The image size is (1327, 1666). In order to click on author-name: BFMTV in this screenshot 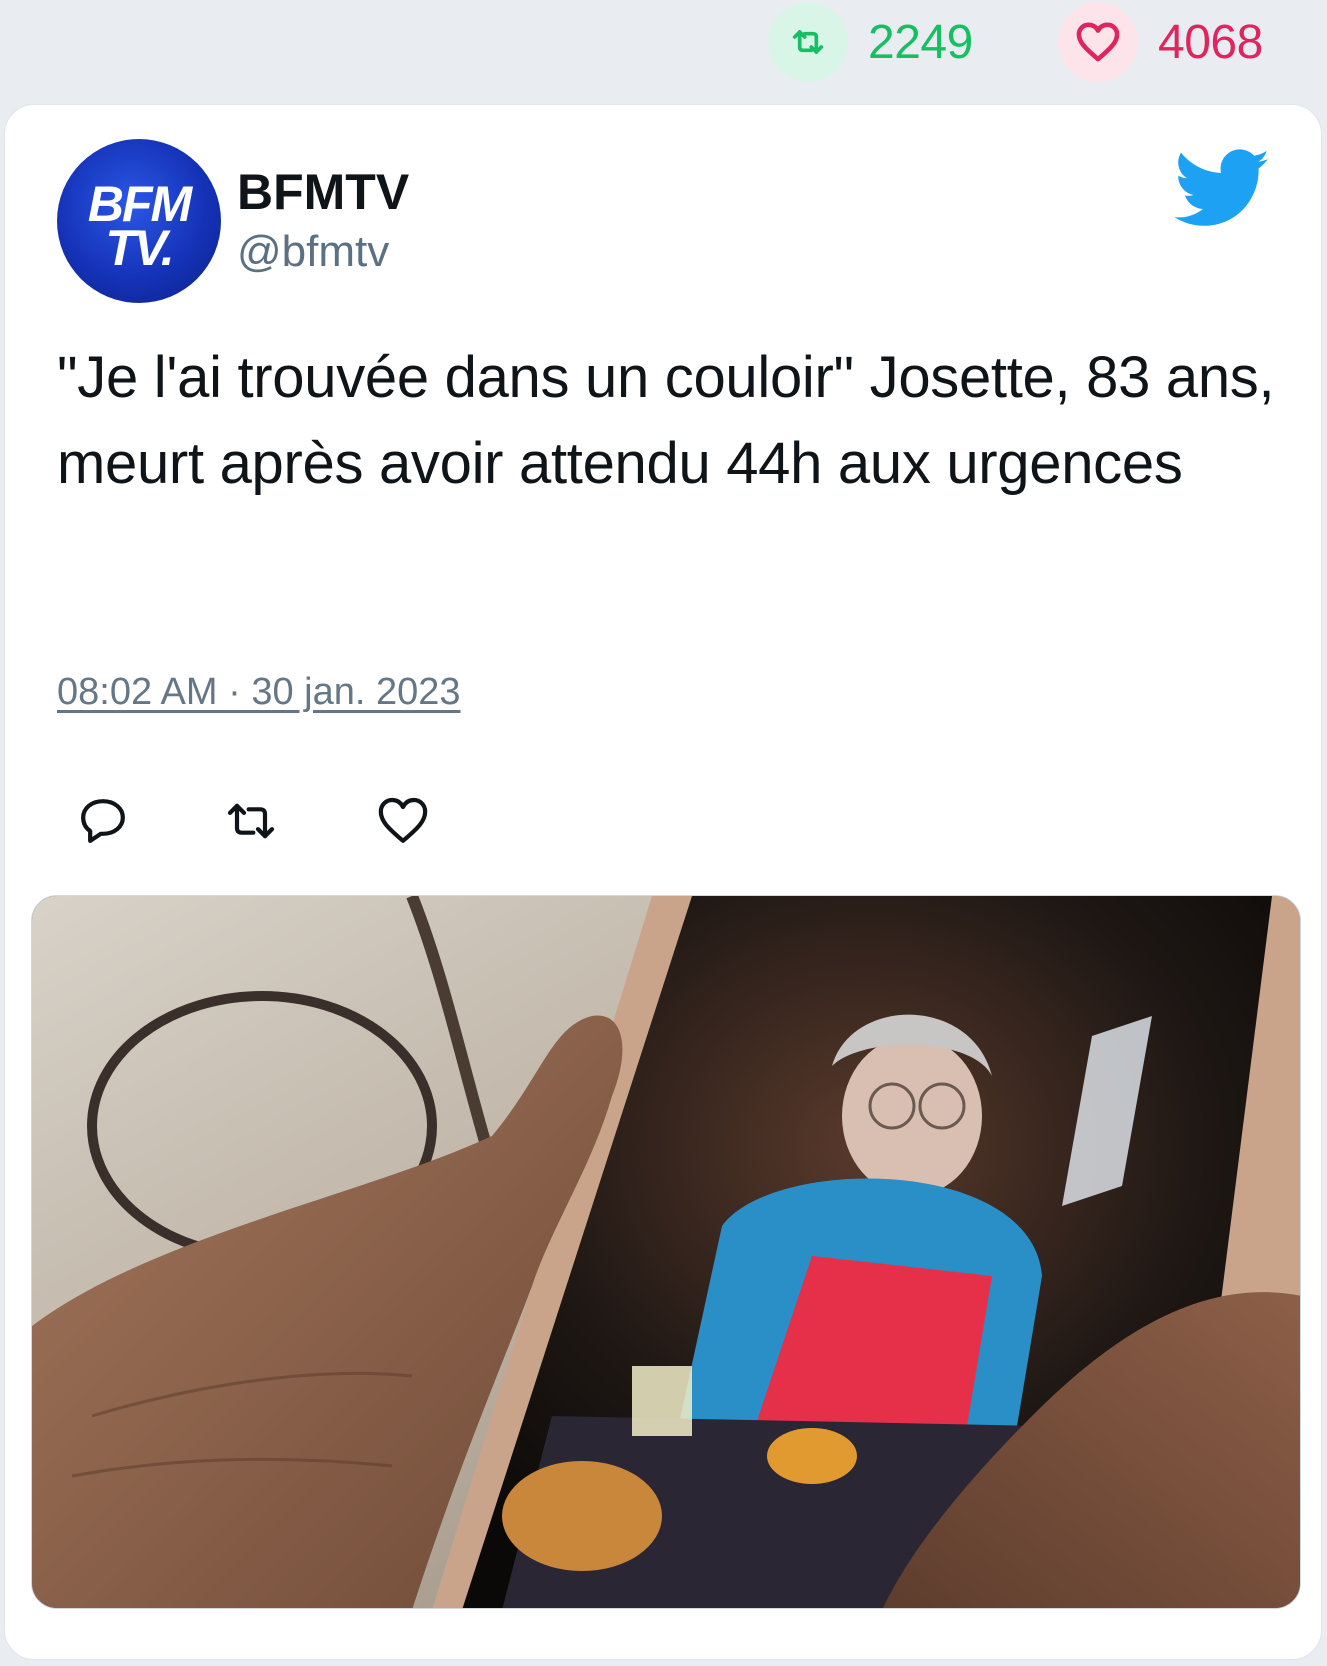, I will do `click(323, 192)`.